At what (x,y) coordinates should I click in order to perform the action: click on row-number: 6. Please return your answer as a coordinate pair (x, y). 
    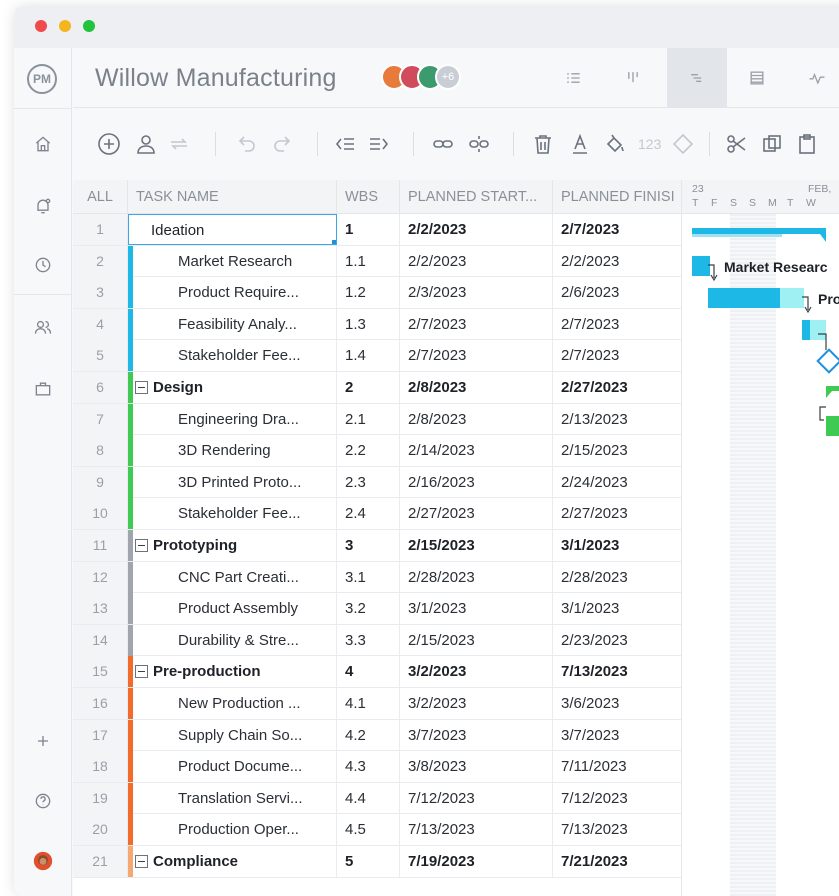
    Looking at the image, I should click on (100, 387).